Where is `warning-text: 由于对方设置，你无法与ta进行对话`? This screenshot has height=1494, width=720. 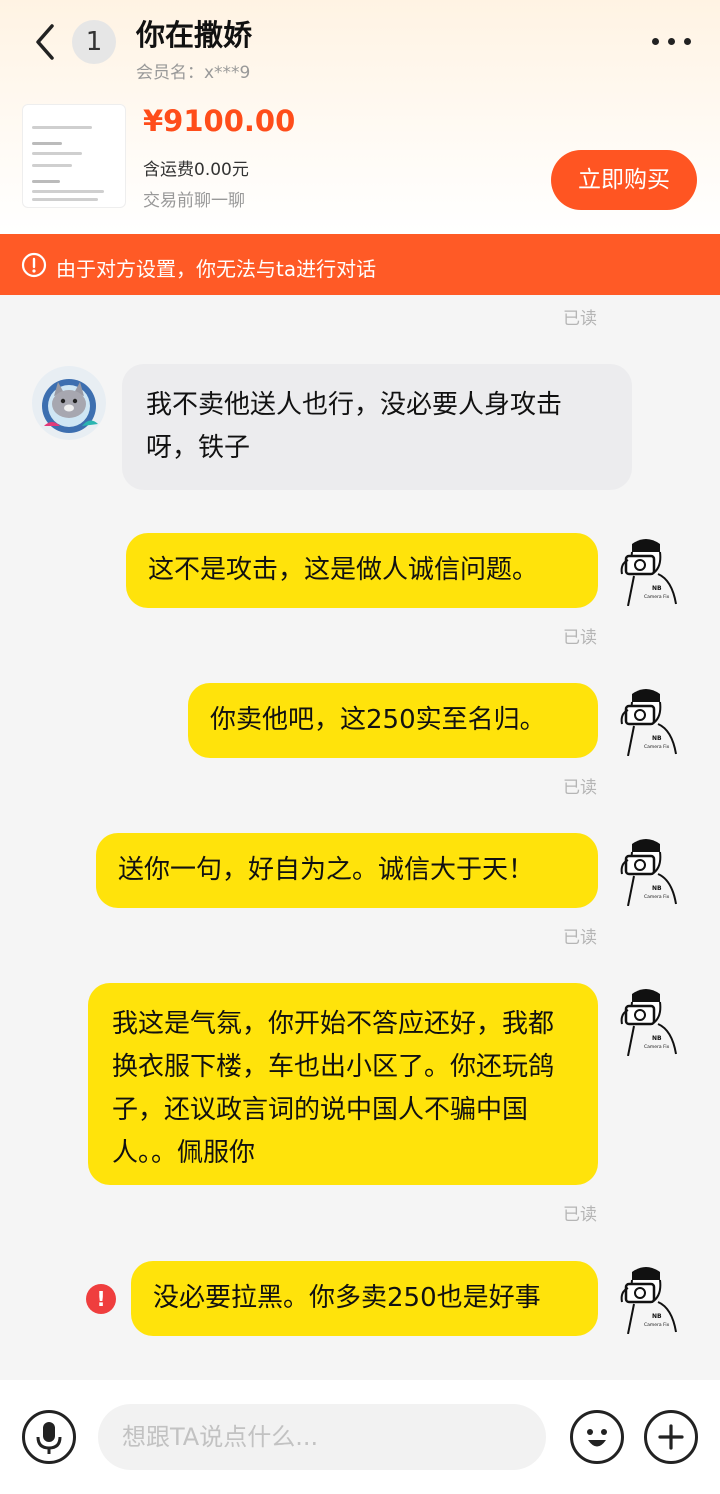
warning-text: 由于对方设置，你无法与ta进行对话 is located at coordinates (216, 269).